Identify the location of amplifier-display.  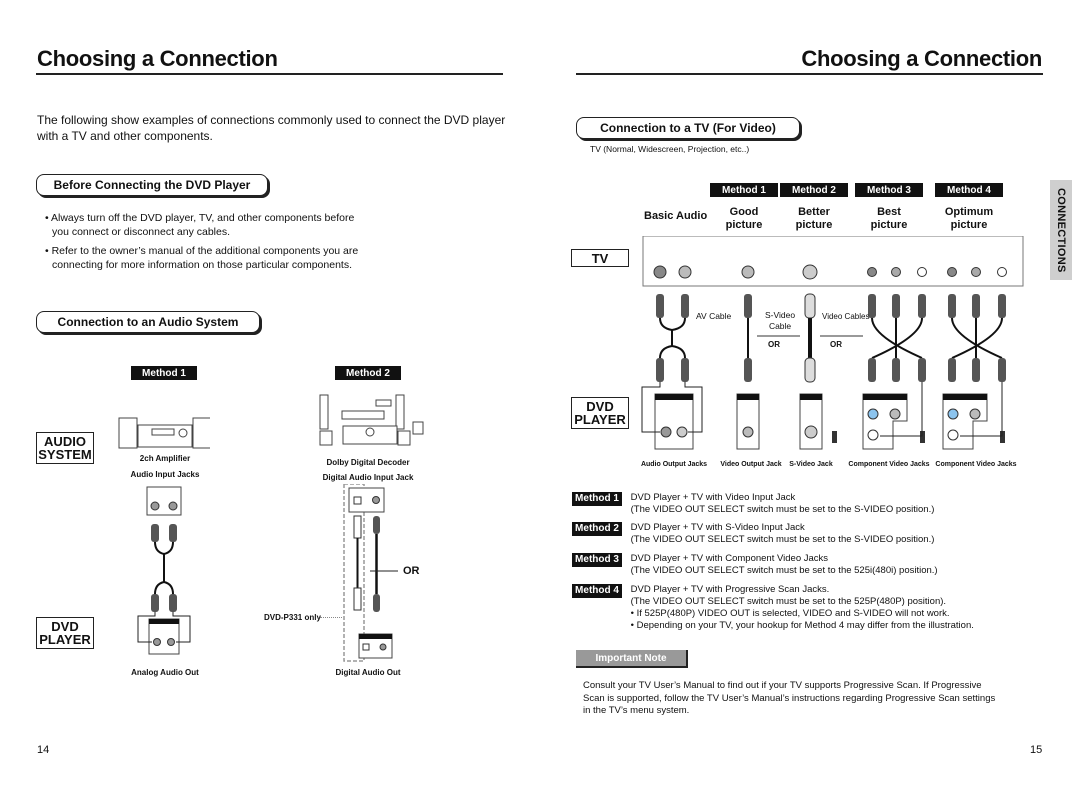
(163, 432).